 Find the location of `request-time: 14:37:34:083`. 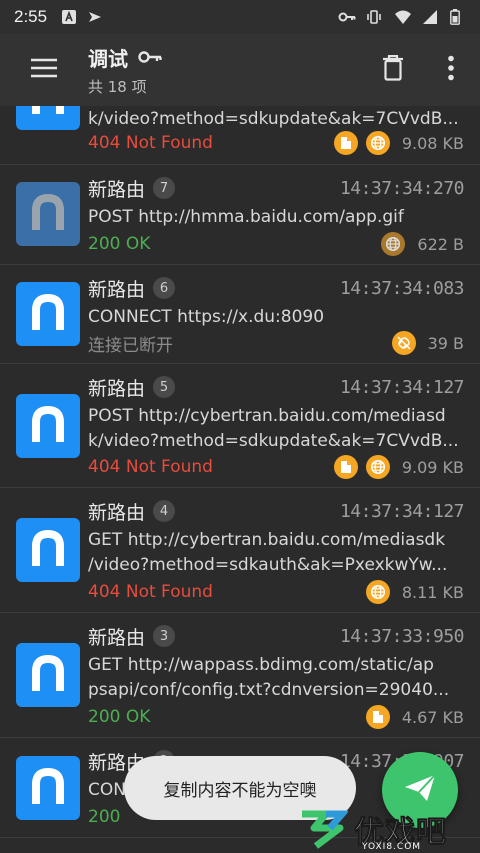

request-time: 14:37:34:083 is located at coordinates (402, 288).